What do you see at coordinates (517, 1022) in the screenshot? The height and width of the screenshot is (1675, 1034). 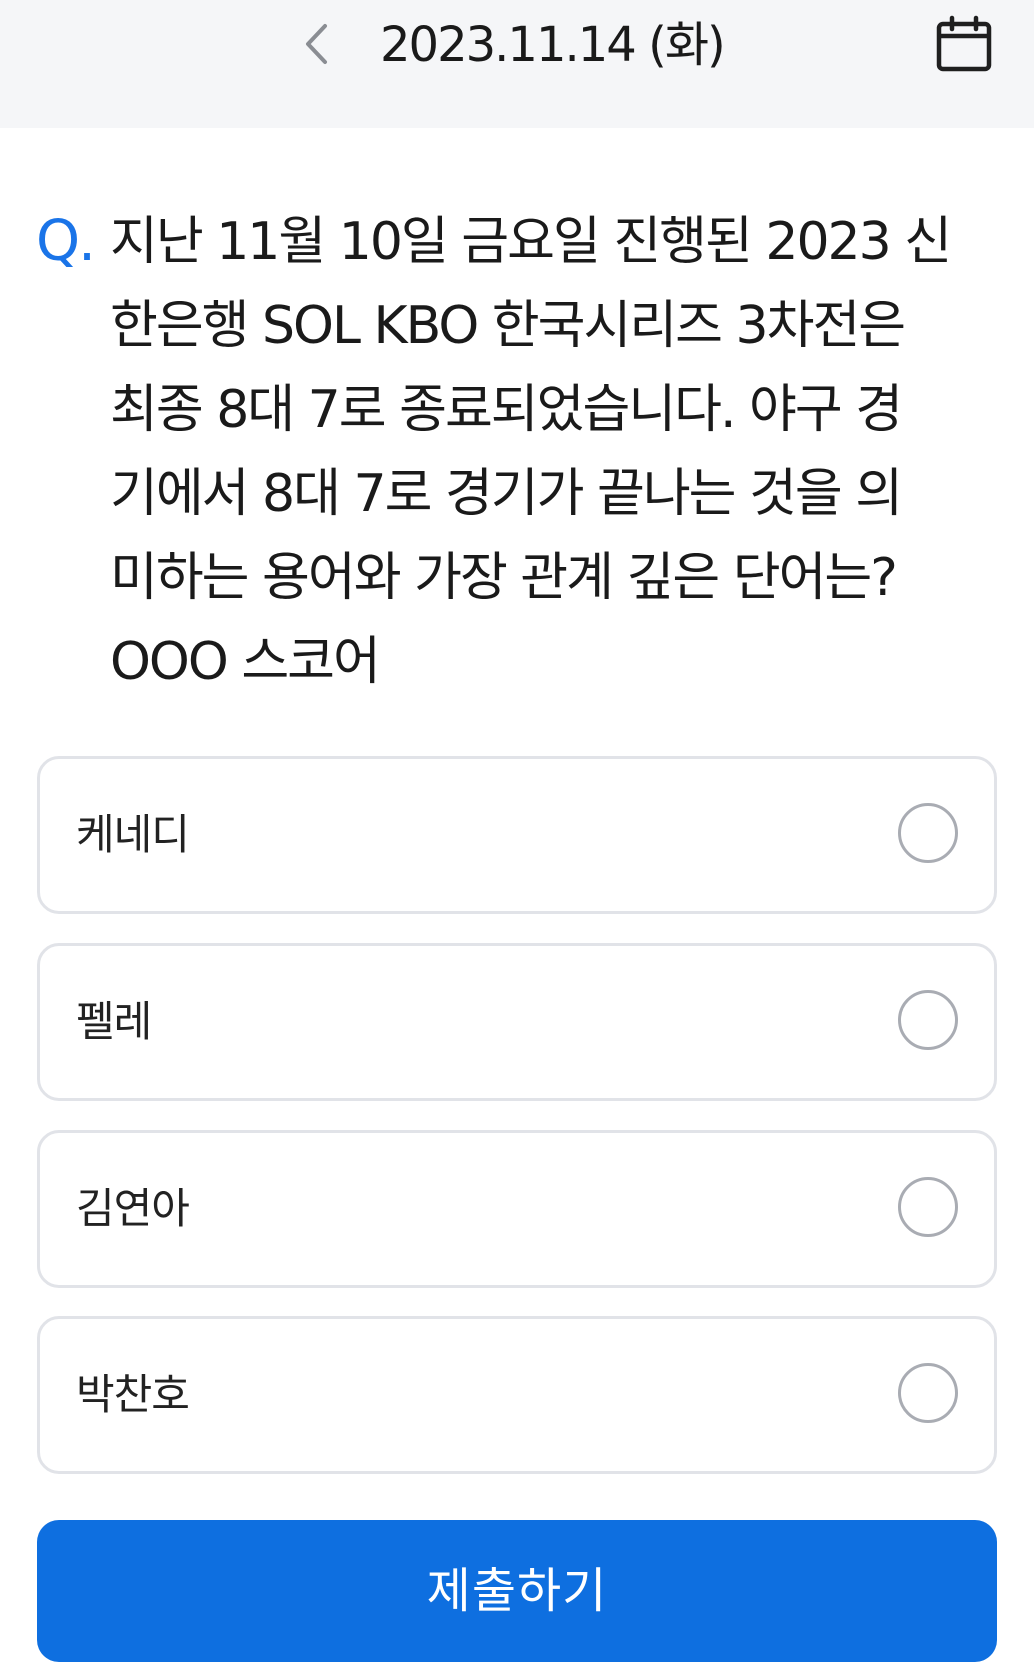 I see `answer-option-2: 펠레` at bounding box center [517, 1022].